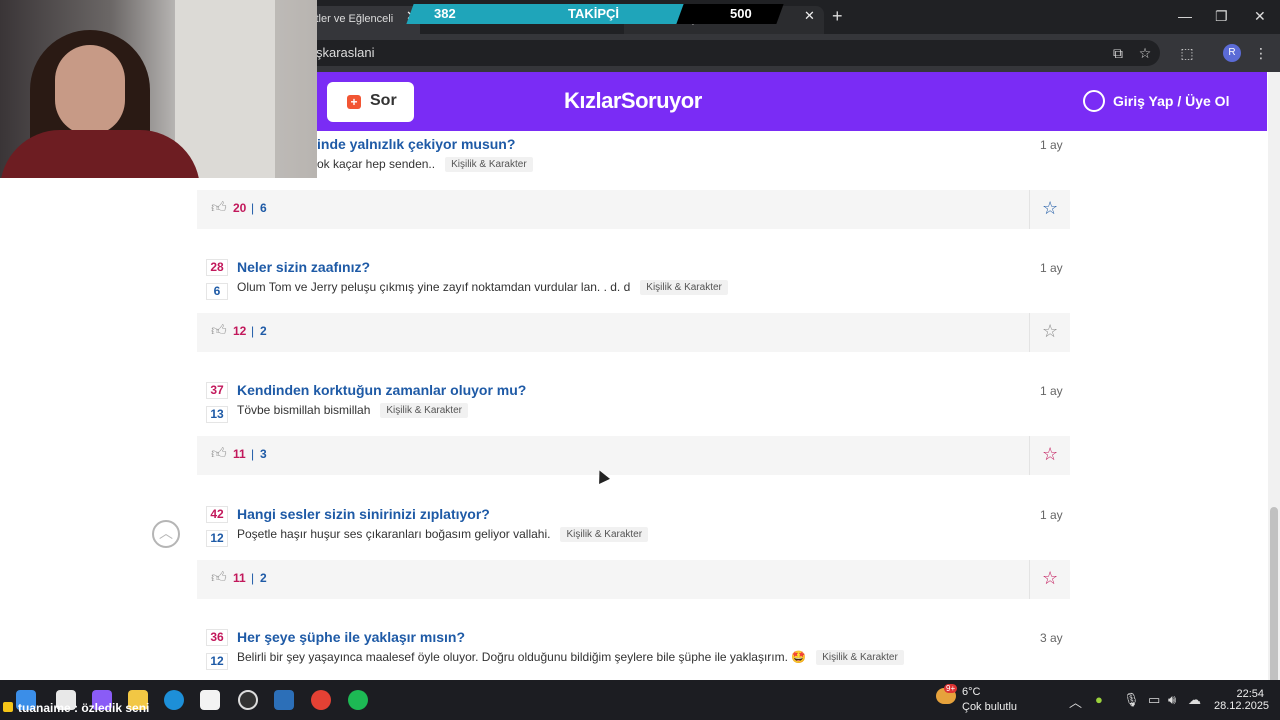  Describe the element at coordinates (112, 708) in the screenshot. I see `chat-message: : özledik seni` at that location.